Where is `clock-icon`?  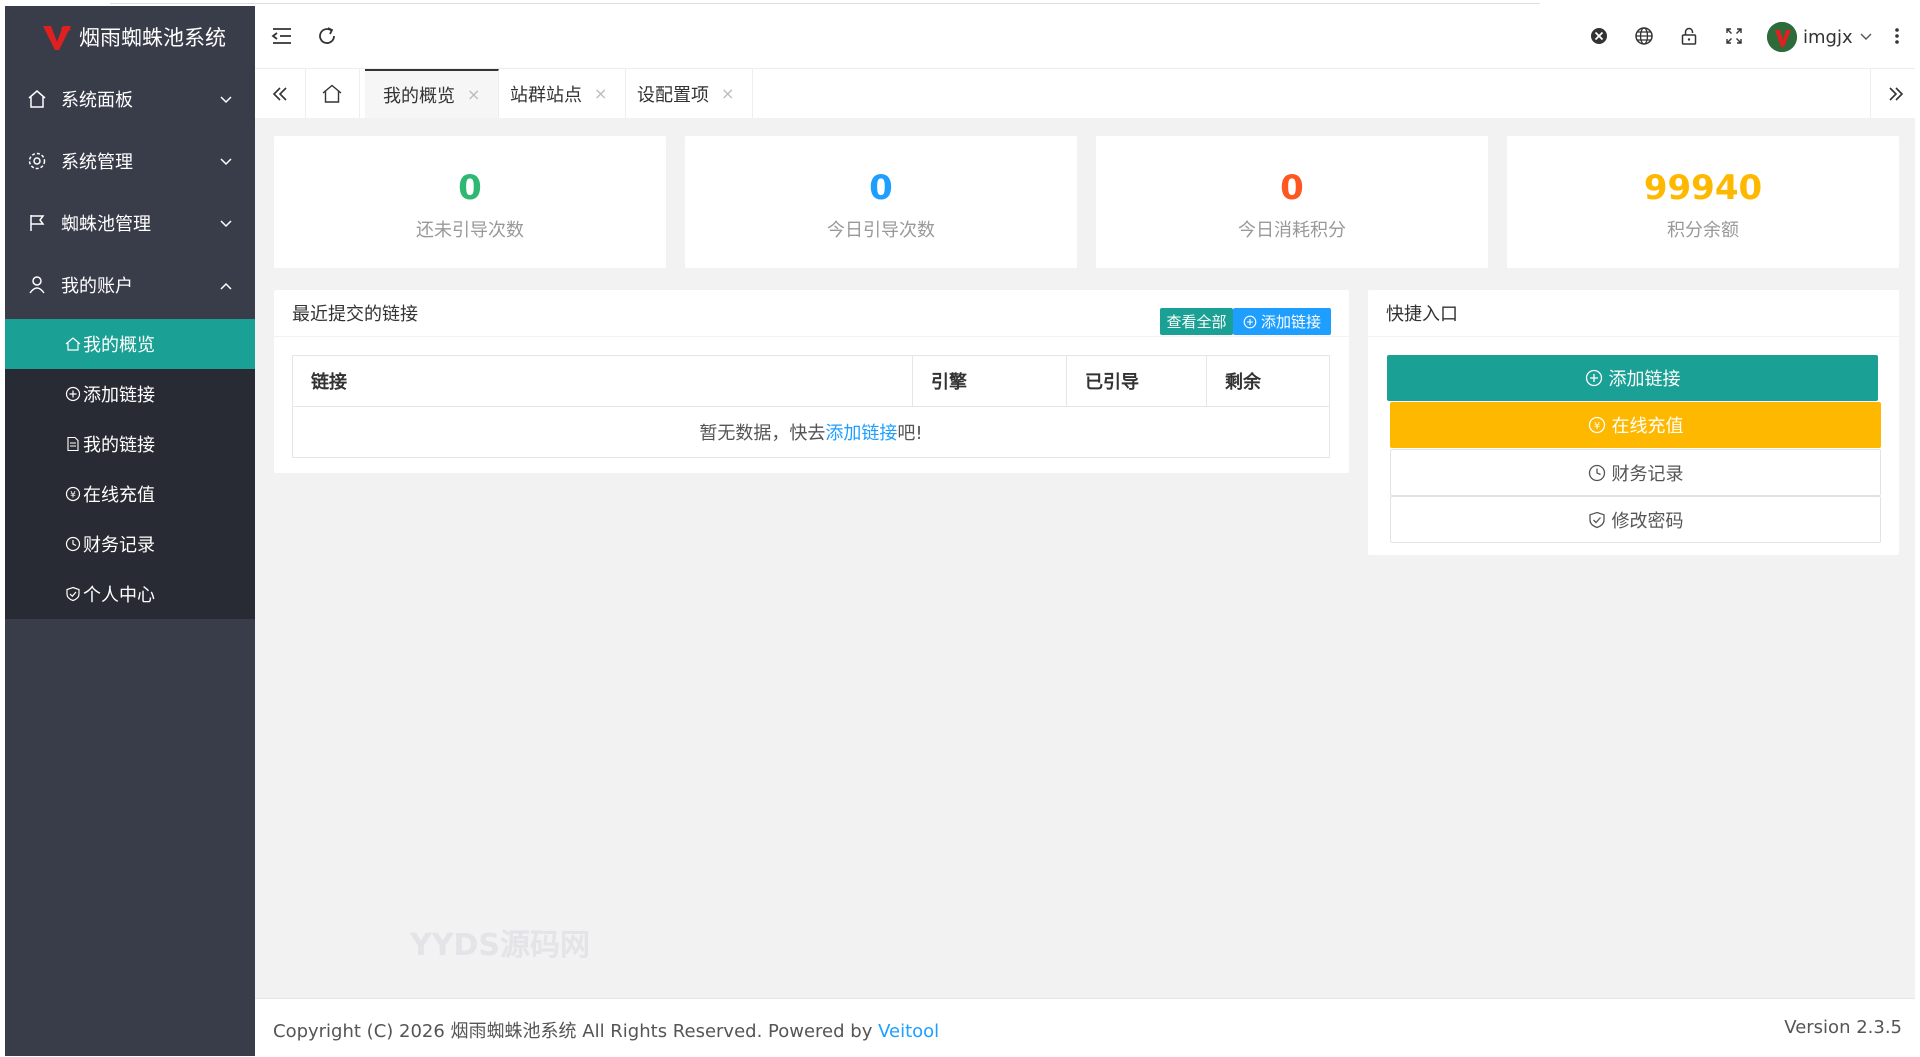
clock-icon is located at coordinates (1597, 473).